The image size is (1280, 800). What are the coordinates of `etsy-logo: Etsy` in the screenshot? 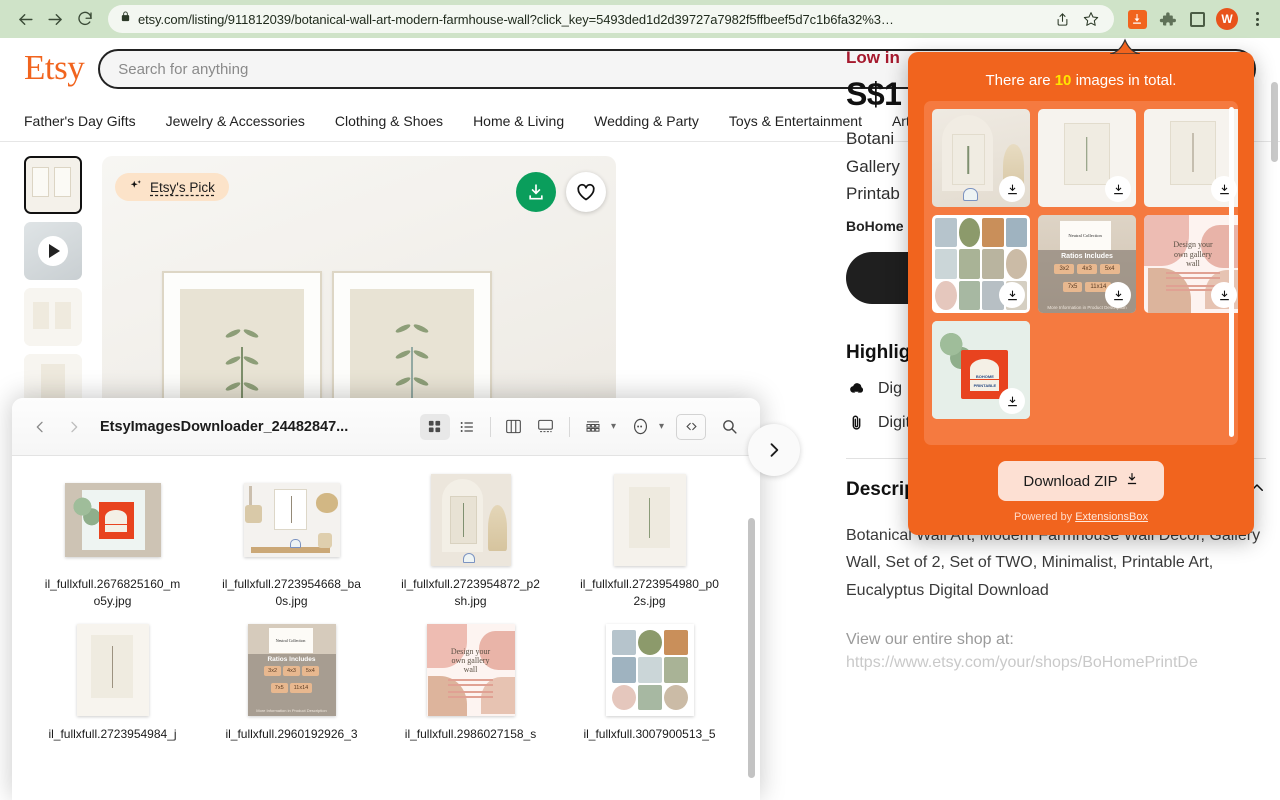 It's located at (54, 69).